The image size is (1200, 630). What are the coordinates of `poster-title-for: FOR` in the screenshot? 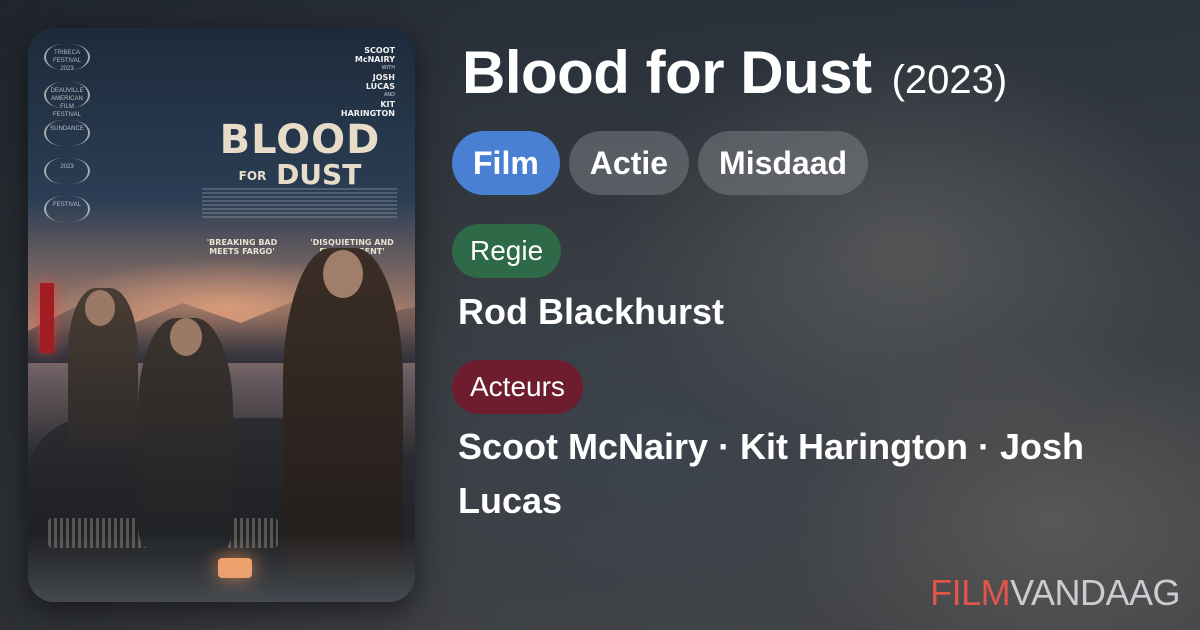 It's located at (252, 176).